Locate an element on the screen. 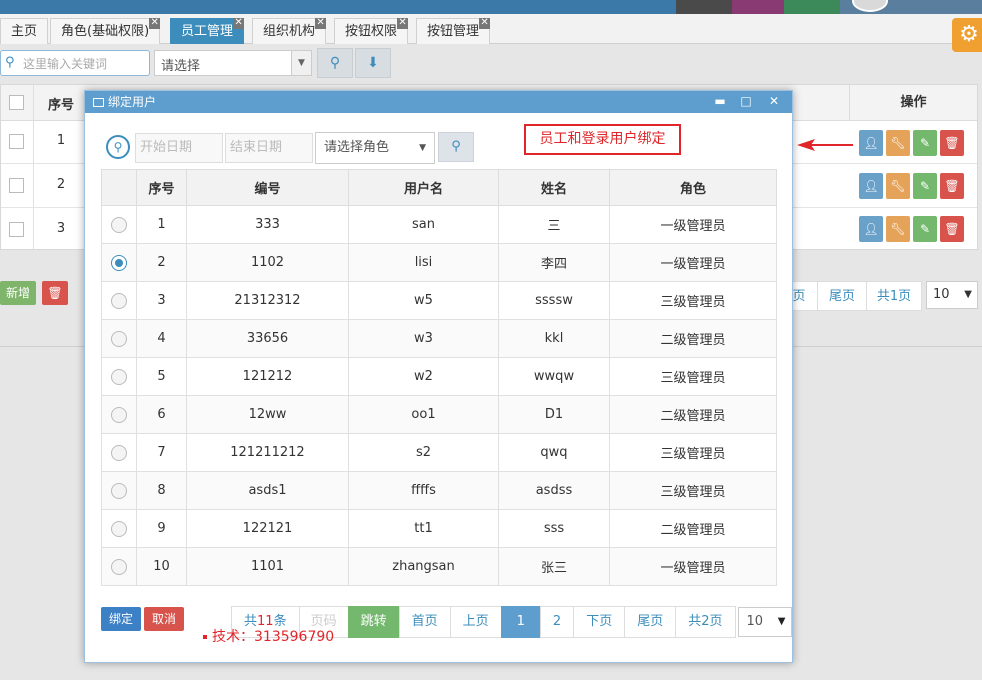 The width and height of the screenshot is (982, 680). header-block-dark is located at coordinates (704, 7).